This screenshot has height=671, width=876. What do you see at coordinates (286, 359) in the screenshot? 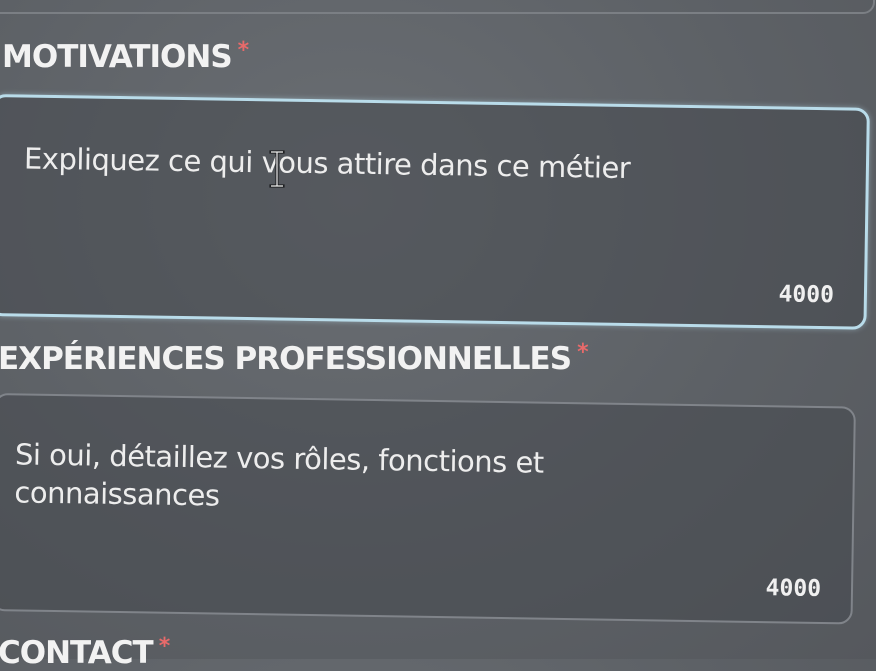
I see `experiences-label-text: EXPÉRIENCES PROFESSIONNELLES` at bounding box center [286, 359].